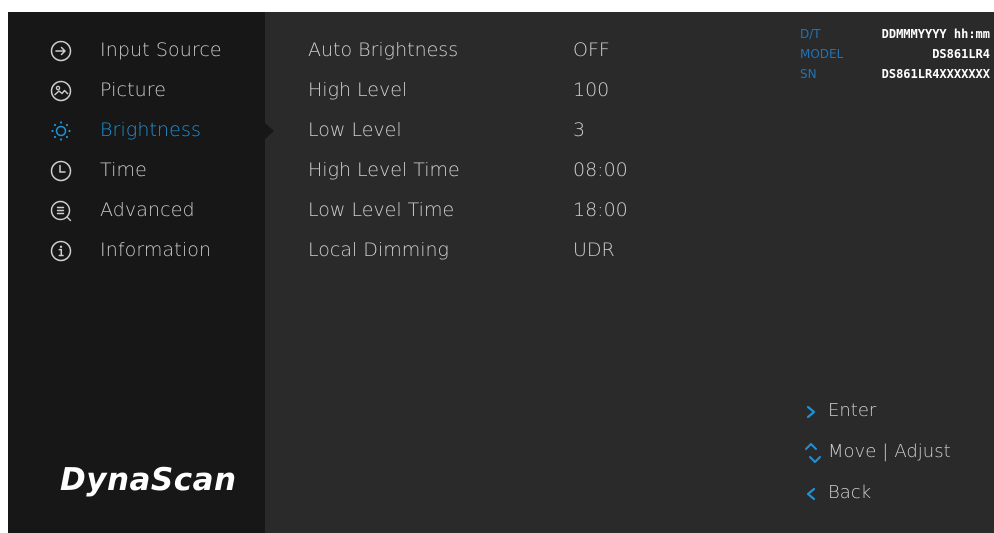  What do you see at coordinates (811, 494) in the screenshot?
I see `chevron-left-icon` at bounding box center [811, 494].